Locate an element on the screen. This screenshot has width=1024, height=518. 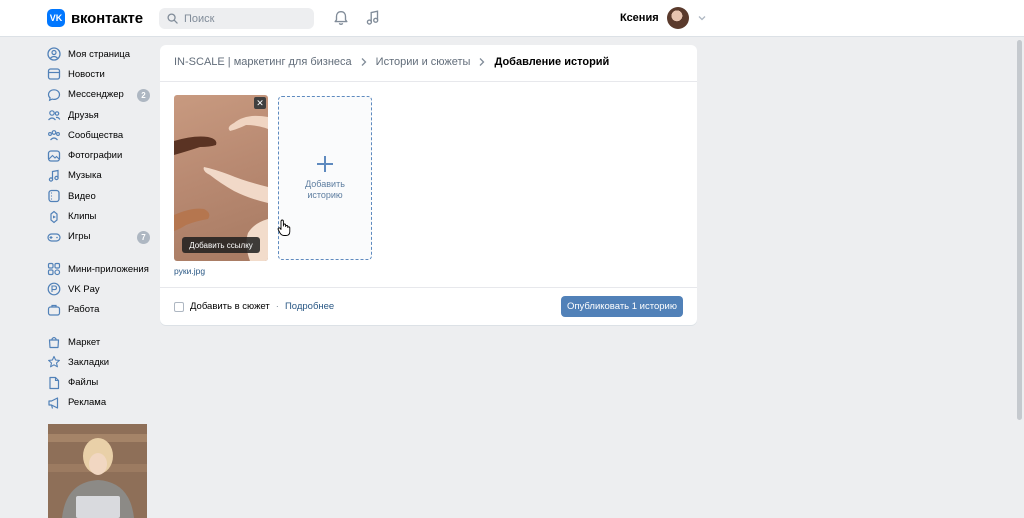
chevron-down-icon is located at coordinates (702, 18).